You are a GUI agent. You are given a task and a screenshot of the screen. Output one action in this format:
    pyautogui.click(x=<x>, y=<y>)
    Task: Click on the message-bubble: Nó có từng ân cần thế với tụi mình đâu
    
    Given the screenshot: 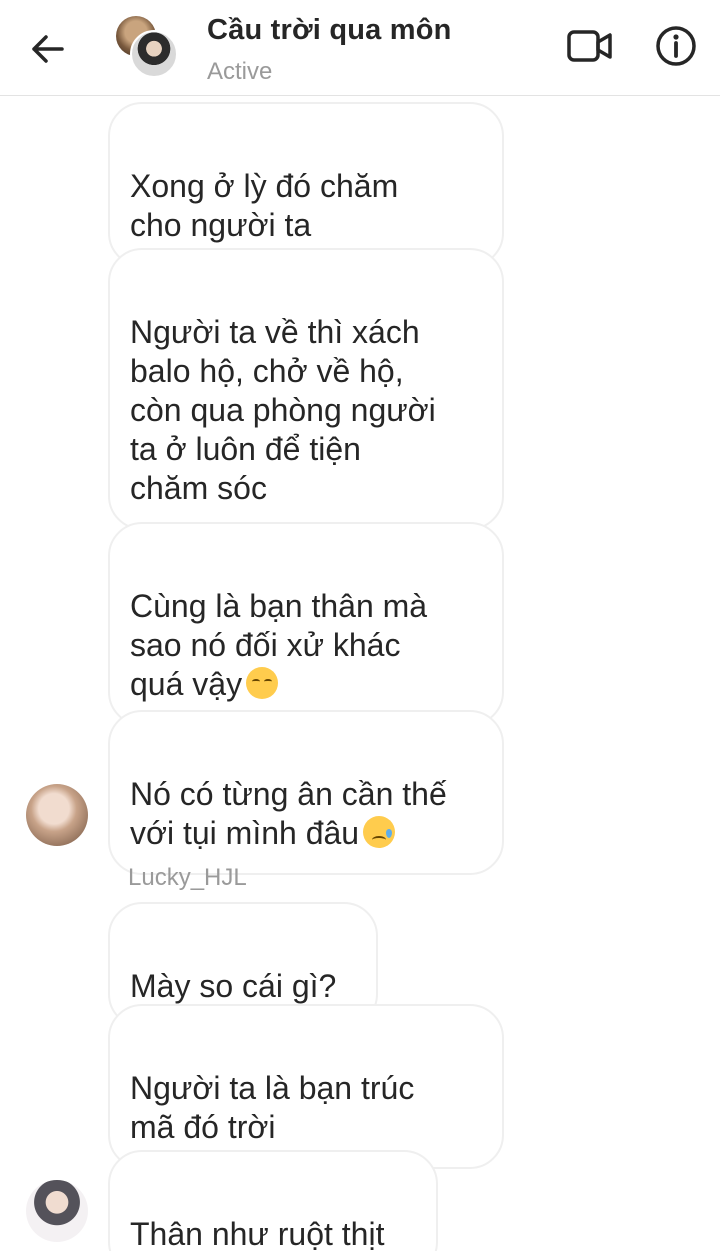 What is the action you would take?
    pyautogui.click(x=306, y=792)
    